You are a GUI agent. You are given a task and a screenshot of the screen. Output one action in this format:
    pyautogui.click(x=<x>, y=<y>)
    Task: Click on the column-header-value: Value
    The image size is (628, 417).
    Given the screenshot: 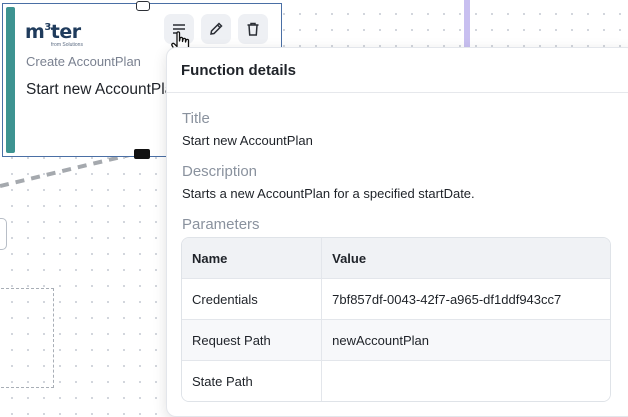 What is the action you would take?
    pyautogui.click(x=466, y=258)
    